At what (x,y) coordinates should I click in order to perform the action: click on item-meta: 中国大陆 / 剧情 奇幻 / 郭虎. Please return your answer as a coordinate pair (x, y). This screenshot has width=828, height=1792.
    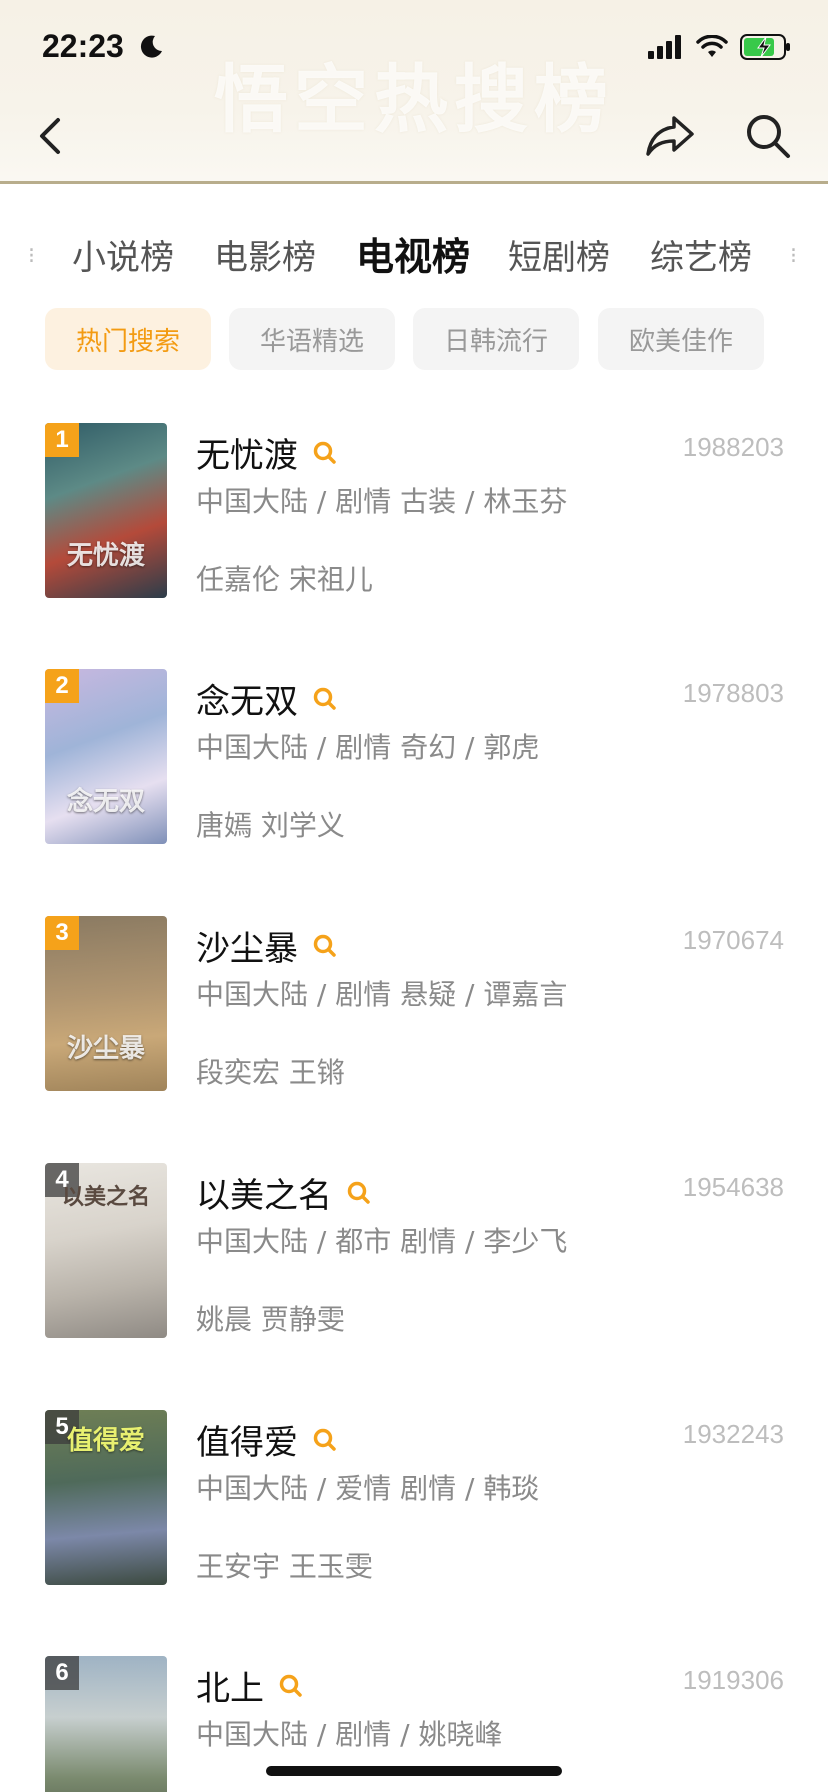
    Looking at the image, I should click on (368, 747).